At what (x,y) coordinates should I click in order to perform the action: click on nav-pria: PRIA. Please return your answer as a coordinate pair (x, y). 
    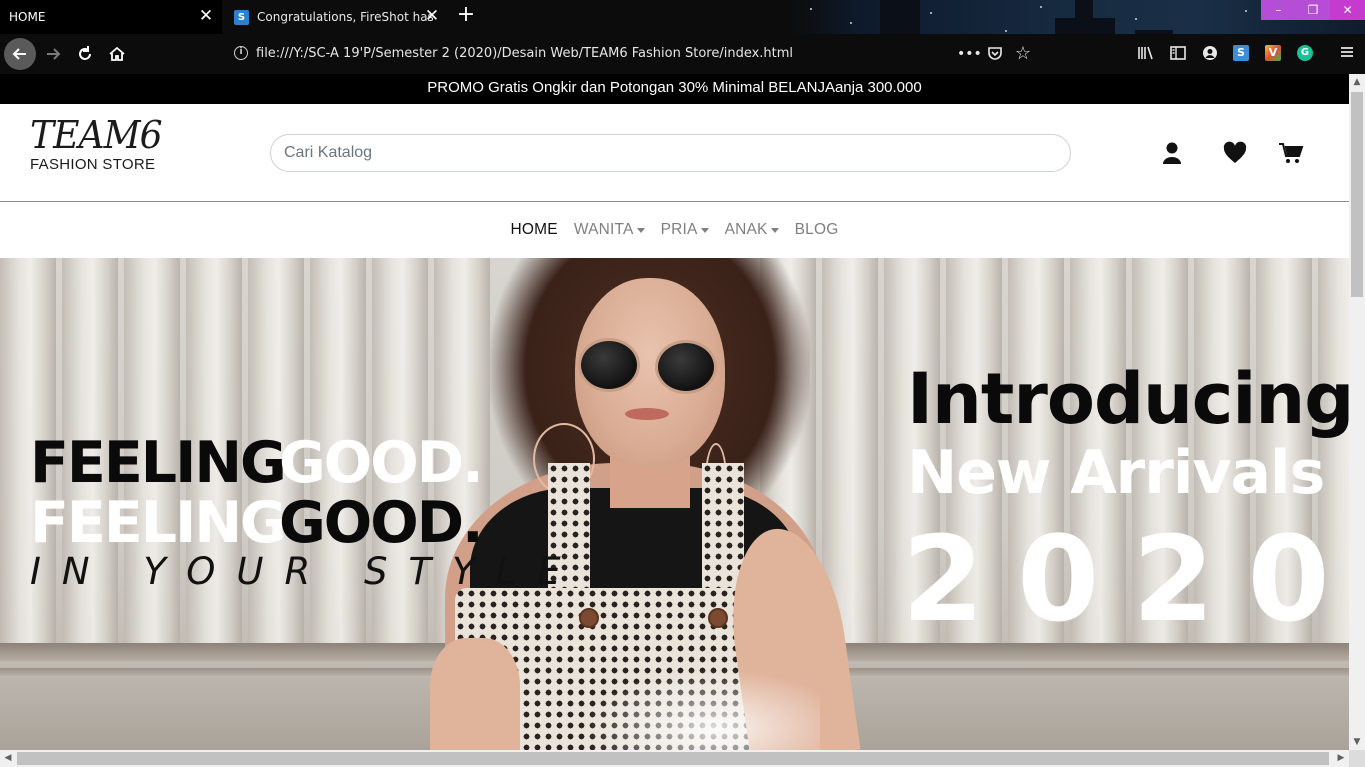
    Looking at the image, I should click on (685, 230).